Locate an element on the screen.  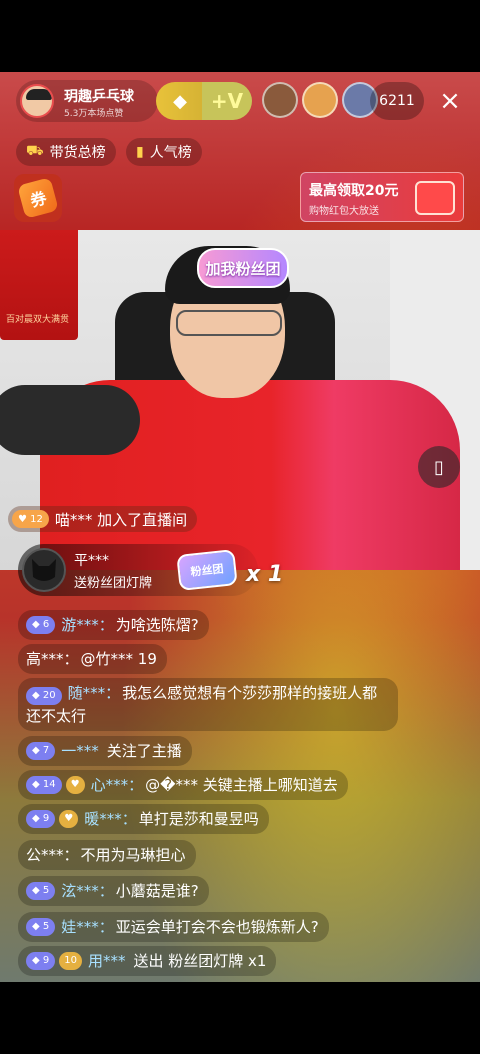
level-badge: ◆ 14 is located at coordinates (44, 785).